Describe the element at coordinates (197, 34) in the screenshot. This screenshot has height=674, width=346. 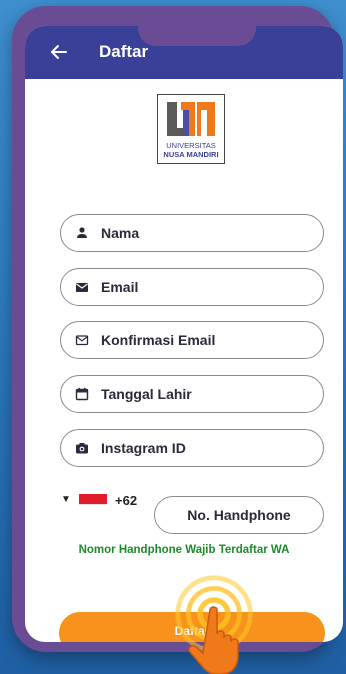
I see `phone-notch` at that location.